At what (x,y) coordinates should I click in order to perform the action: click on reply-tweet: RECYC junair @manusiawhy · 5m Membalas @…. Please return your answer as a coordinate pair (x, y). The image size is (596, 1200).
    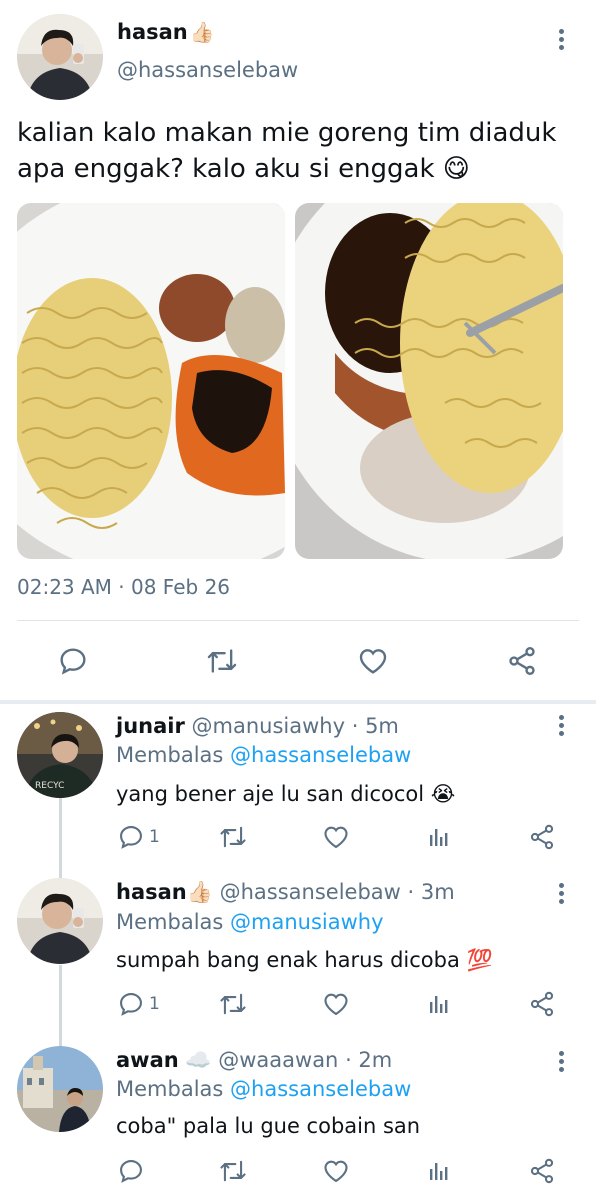
    Looking at the image, I should click on (298, 788).